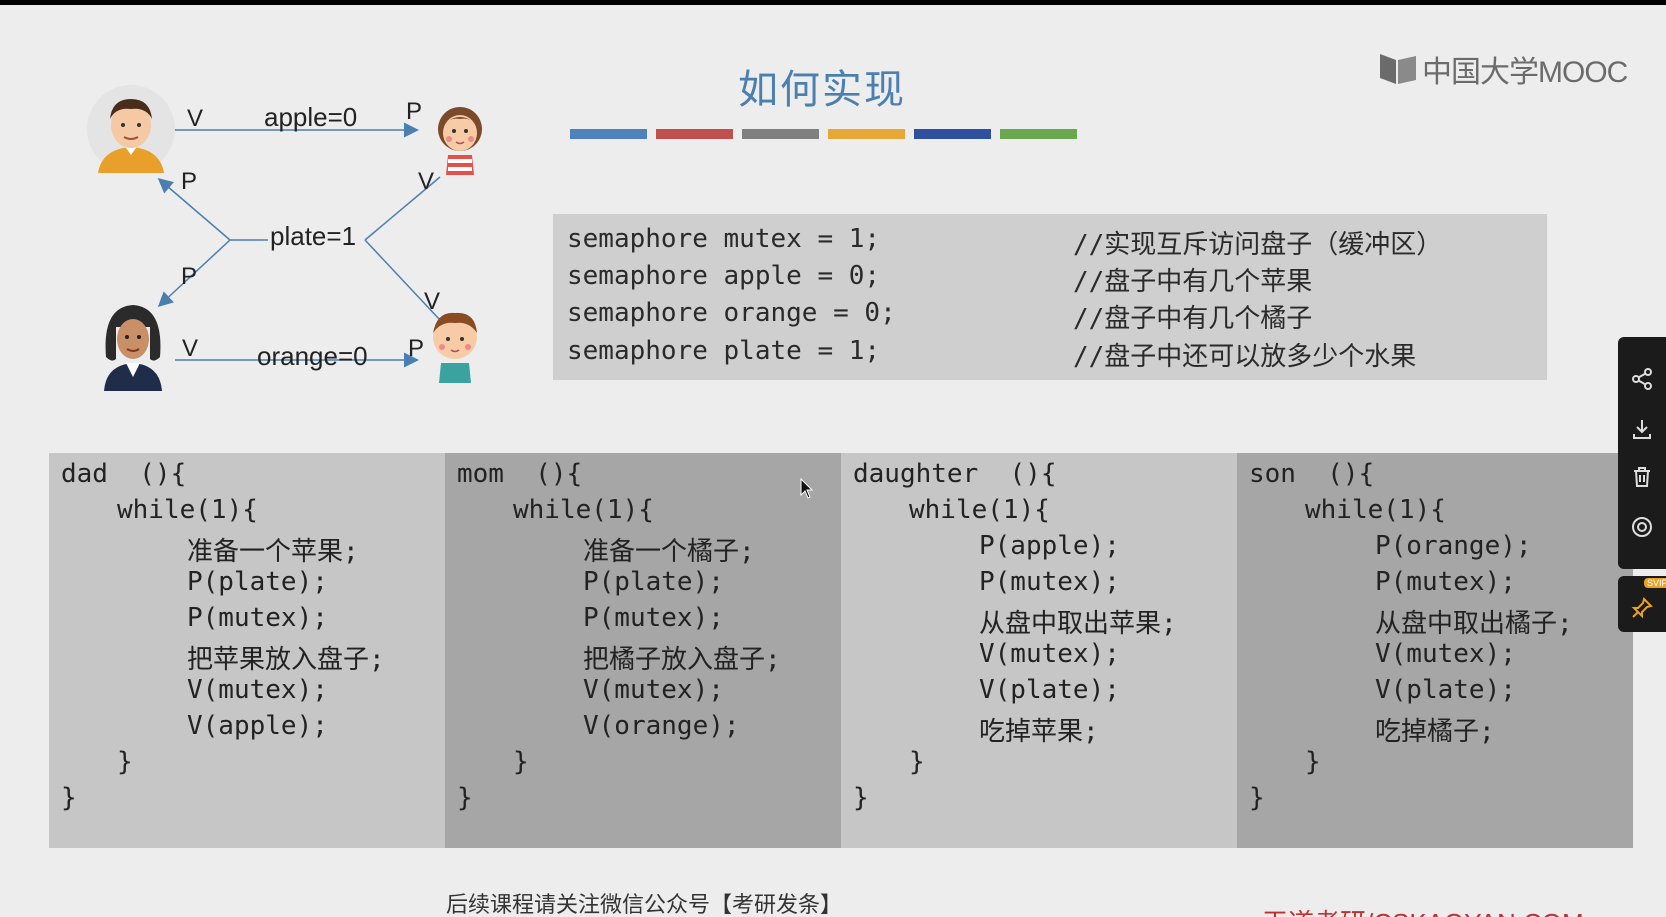 The width and height of the screenshot is (1666, 917). I want to click on apple-label: apple=0, so click(311, 117).